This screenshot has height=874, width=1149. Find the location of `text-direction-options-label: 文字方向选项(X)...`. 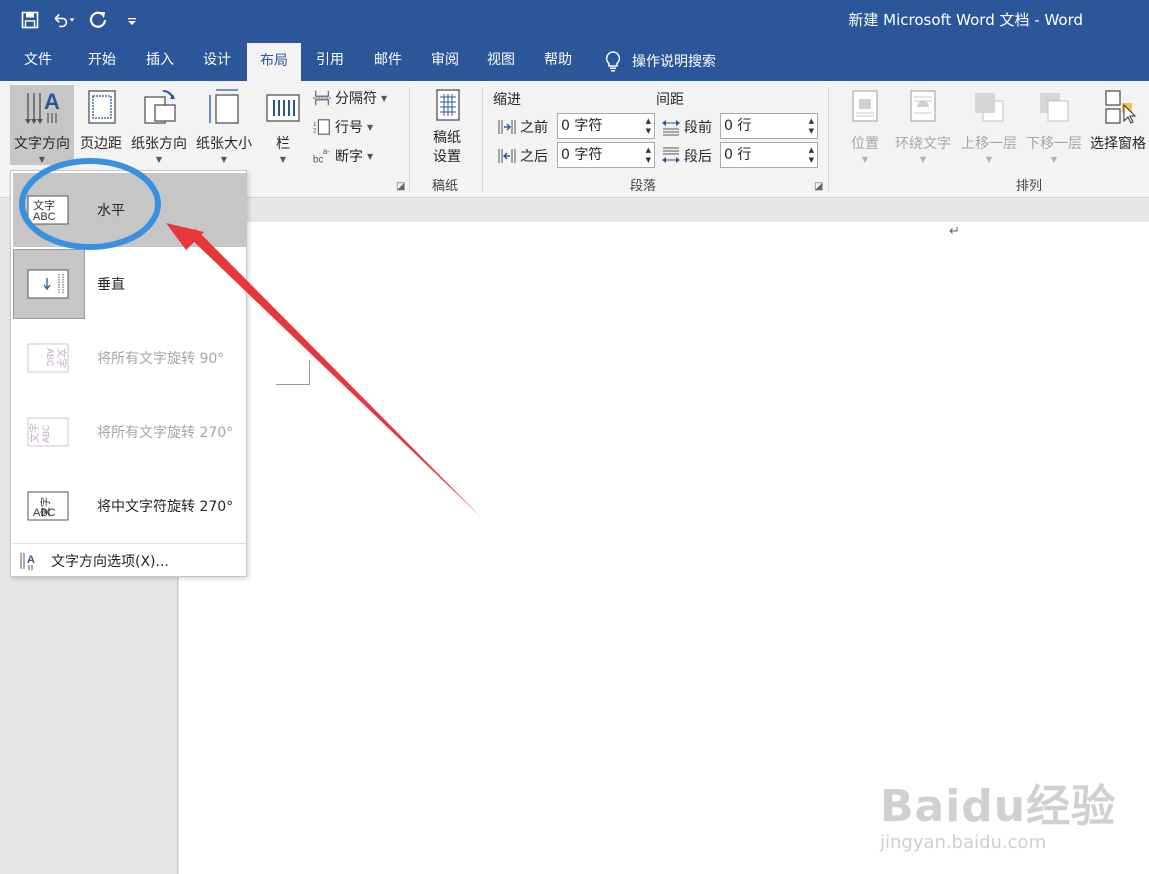

text-direction-options-label: 文字方向选项(X)... is located at coordinates (110, 562).